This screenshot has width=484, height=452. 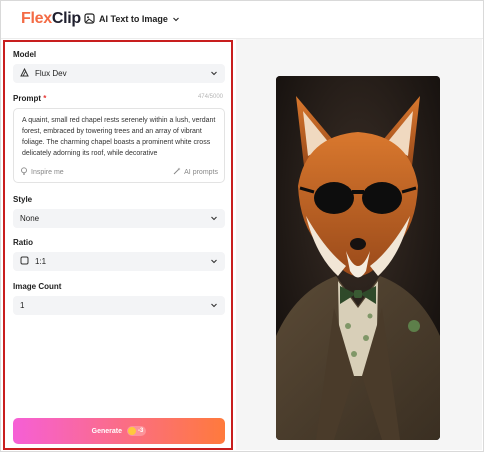 I want to click on ai-prompts-label: AI prompts, so click(x=201, y=172).